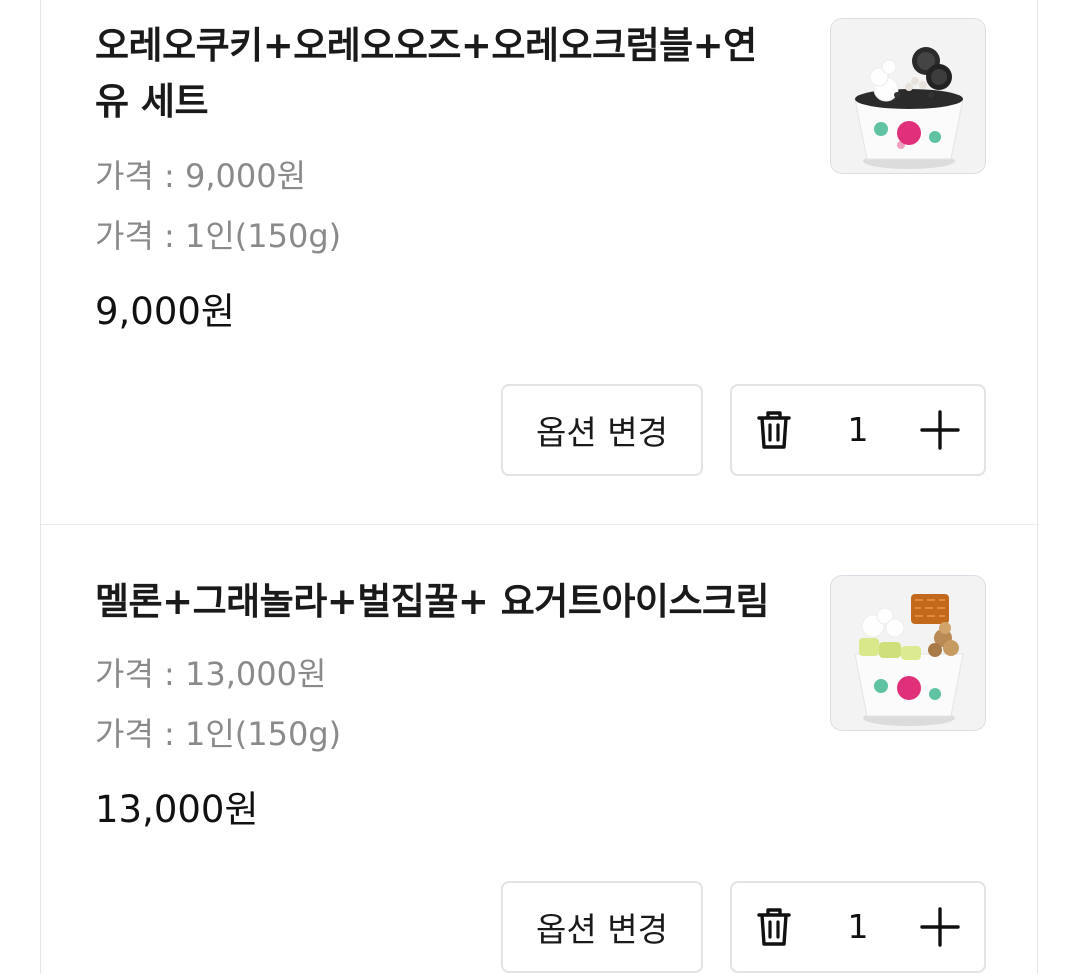 The image size is (1080, 974). I want to click on item-title: 멜론+그래놀라+벌집꿀+ 요거트아이스크림, so click(465, 602).